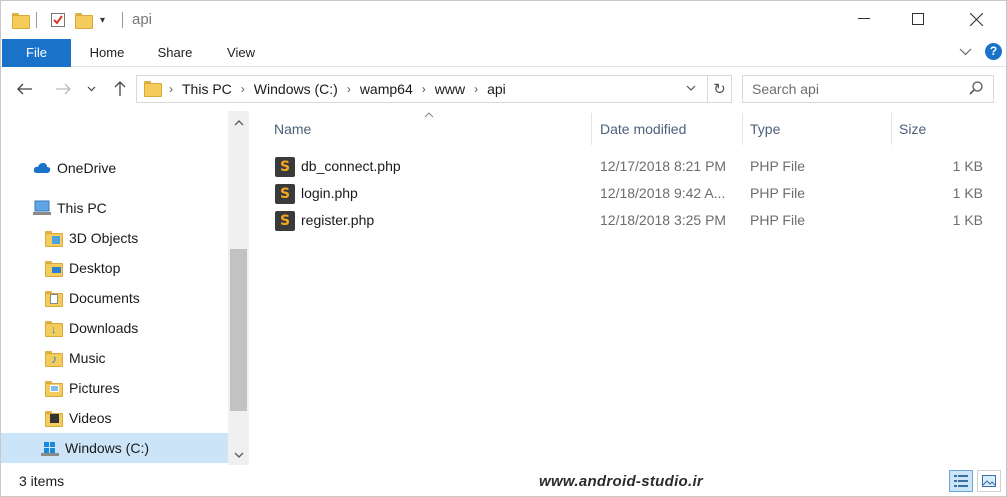  What do you see at coordinates (87, 168) in the screenshot?
I see `sidebar-item-label: OneDrive` at bounding box center [87, 168].